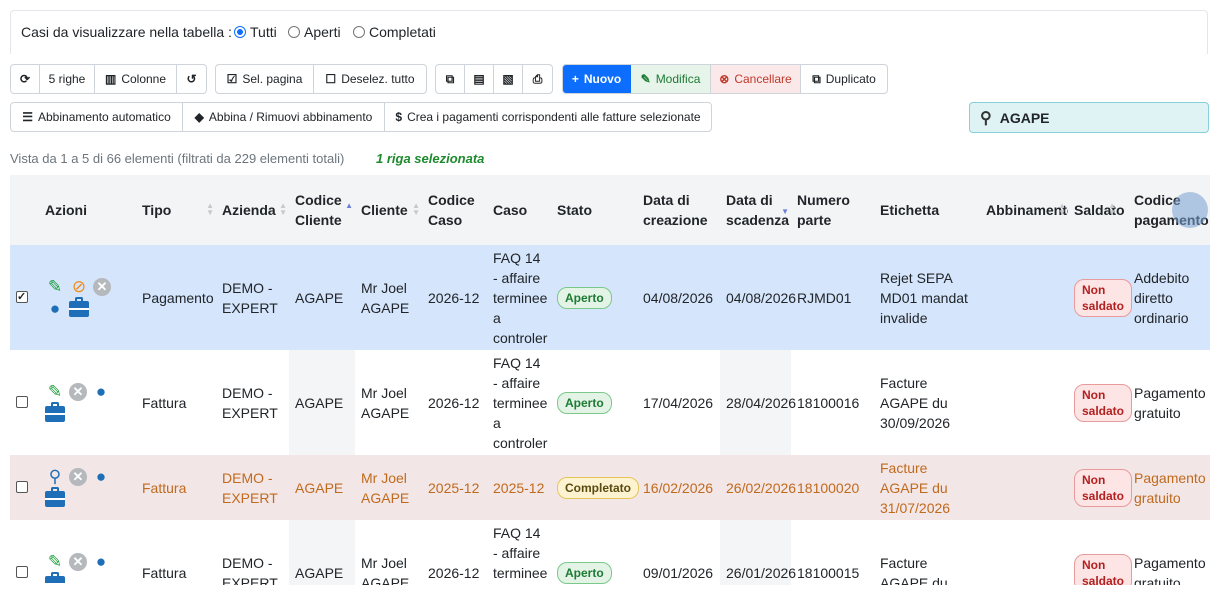  Describe the element at coordinates (816, 78) in the screenshot. I see `duplicate-icon: ⧉` at that location.